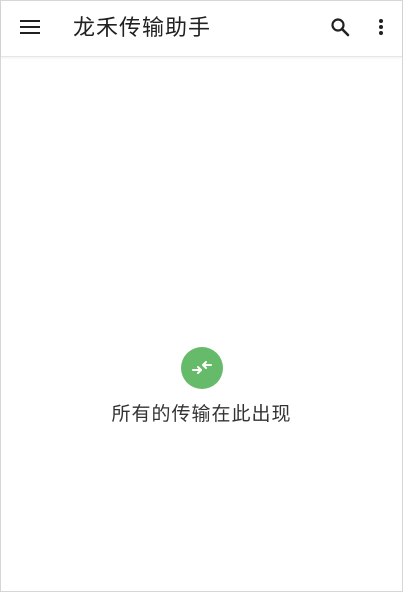  I want to click on hamburger-menu-icon, so click(30, 29).